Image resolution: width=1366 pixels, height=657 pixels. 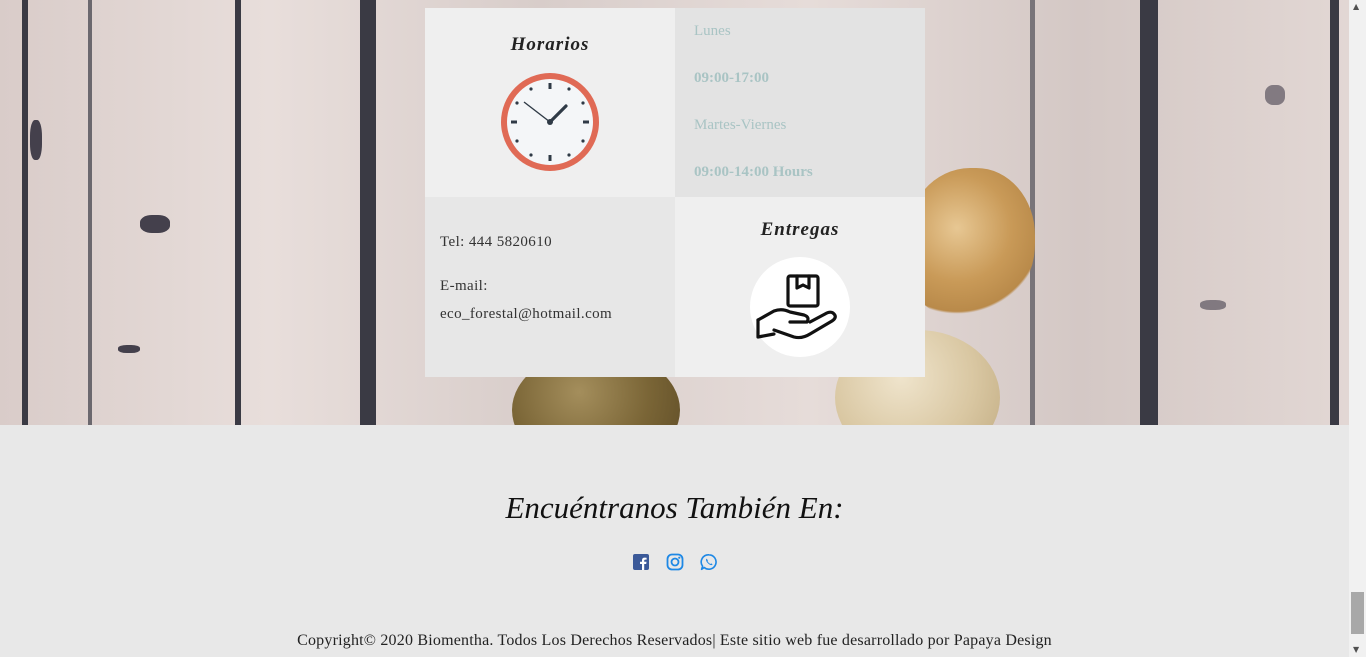 What do you see at coordinates (1356, 649) in the screenshot?
I see `scroll-down-arrow-icon: ▼` at bounding box center [1356, 649].